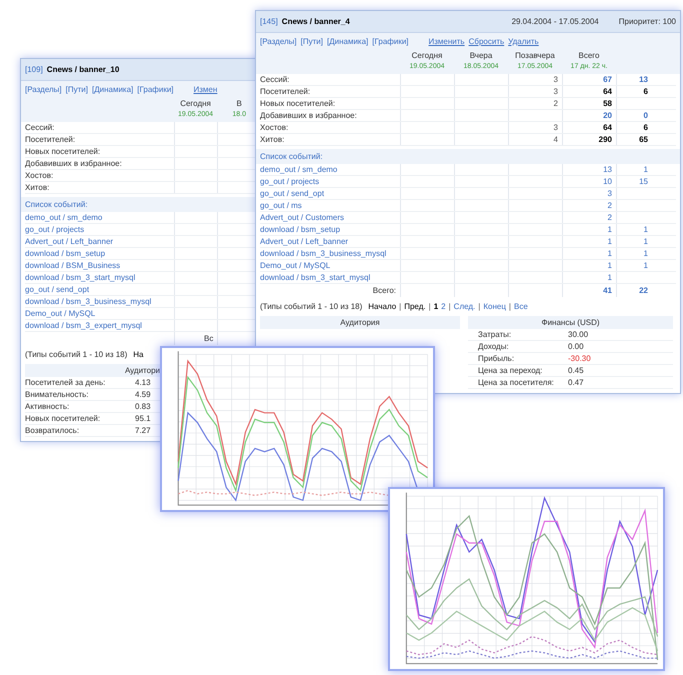  Describe the element at coordinates (209, 338) in the screenshot. I see `total-label: Вс` at that location.